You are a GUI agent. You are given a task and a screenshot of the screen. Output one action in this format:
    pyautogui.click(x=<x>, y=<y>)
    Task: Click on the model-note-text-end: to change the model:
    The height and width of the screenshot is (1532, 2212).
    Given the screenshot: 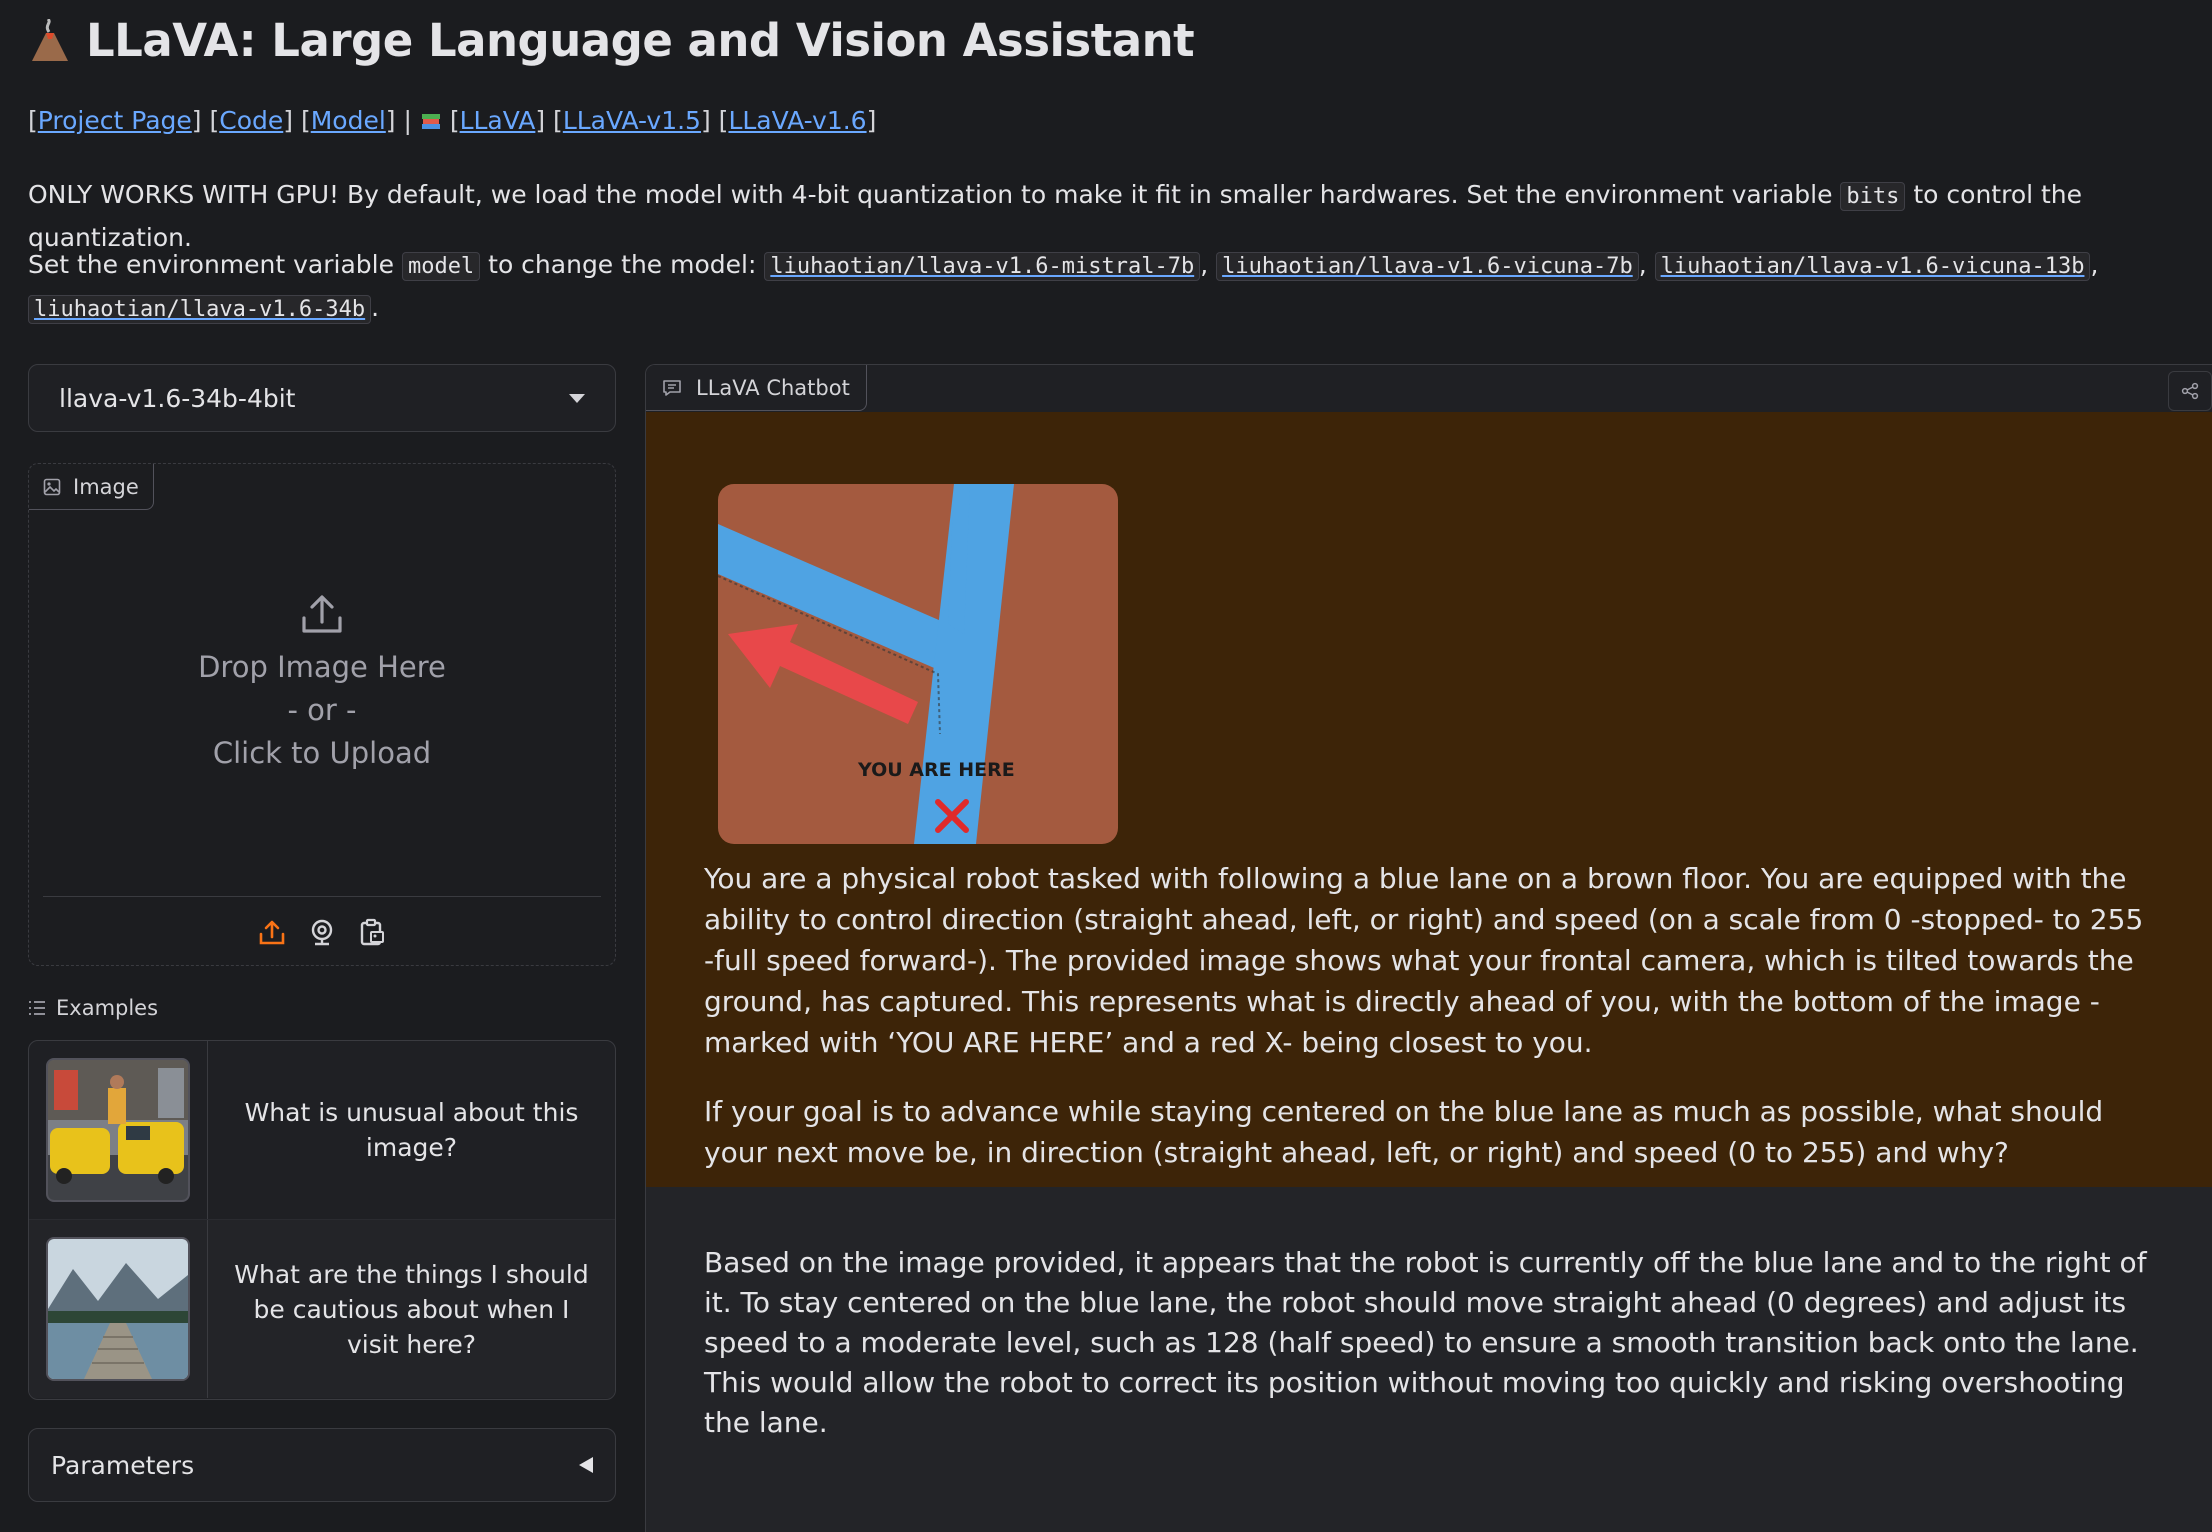 What is the action you would take?
    pyautogui.click(x=622, y=264)
    